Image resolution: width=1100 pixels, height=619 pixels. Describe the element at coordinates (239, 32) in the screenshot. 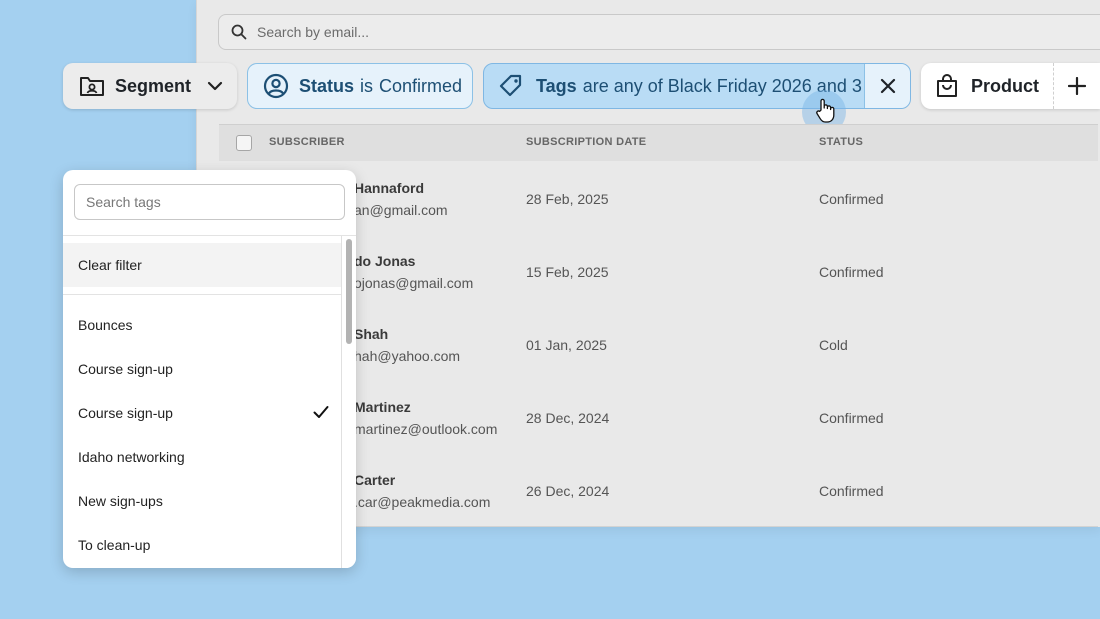

I see `search-icon` at that location.